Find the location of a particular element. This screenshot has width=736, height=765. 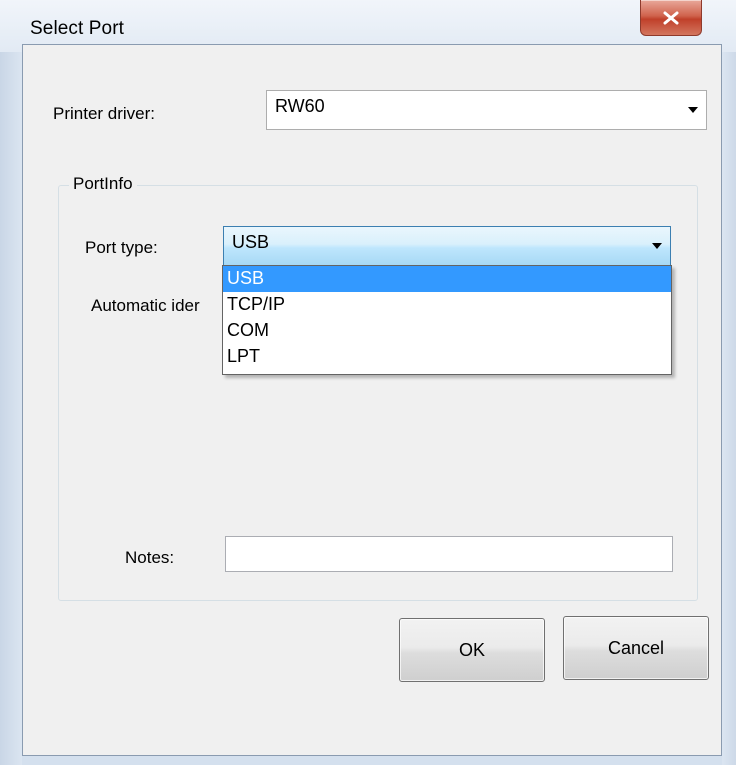

notes-input is located at coordinates (449, 554).